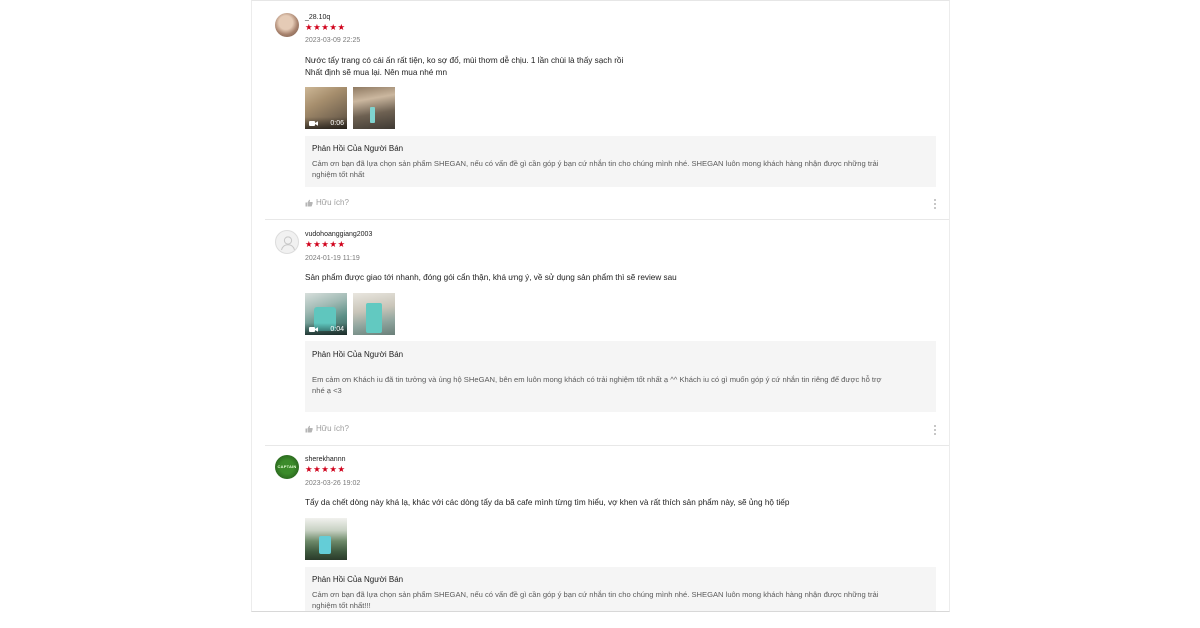 The width and height of the screenshot is (1200, 628). I want to click on avatar-logo-text: CAPTAIN, so click(287, 466).